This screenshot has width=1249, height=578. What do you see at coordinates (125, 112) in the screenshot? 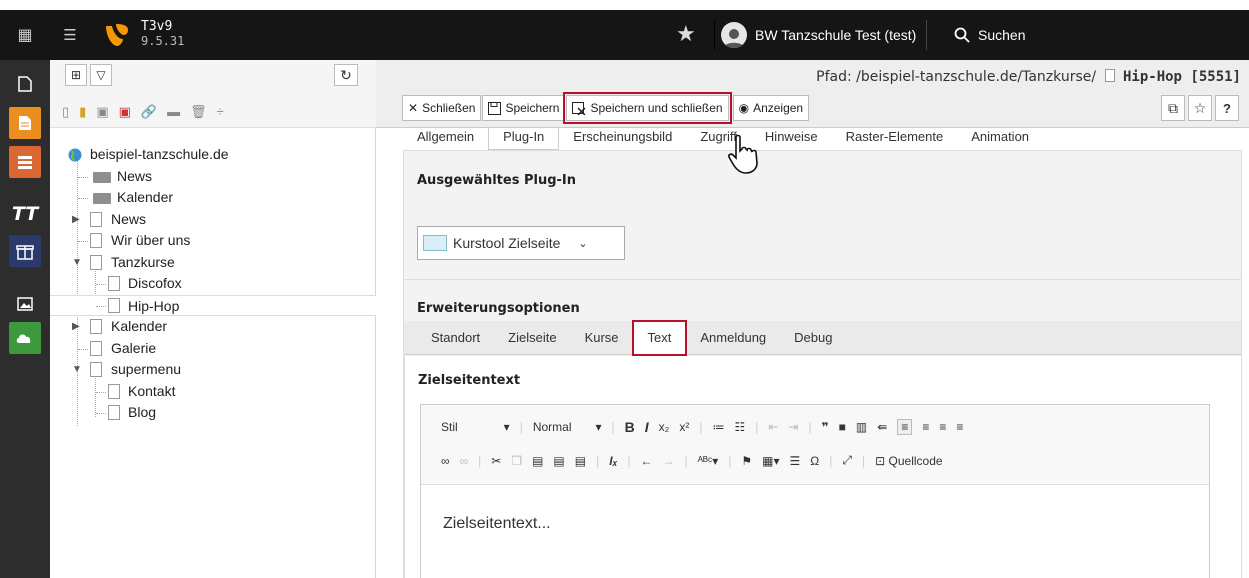
I see `mountpoint-page-icon: ▣` at bounding box center [125, 112].